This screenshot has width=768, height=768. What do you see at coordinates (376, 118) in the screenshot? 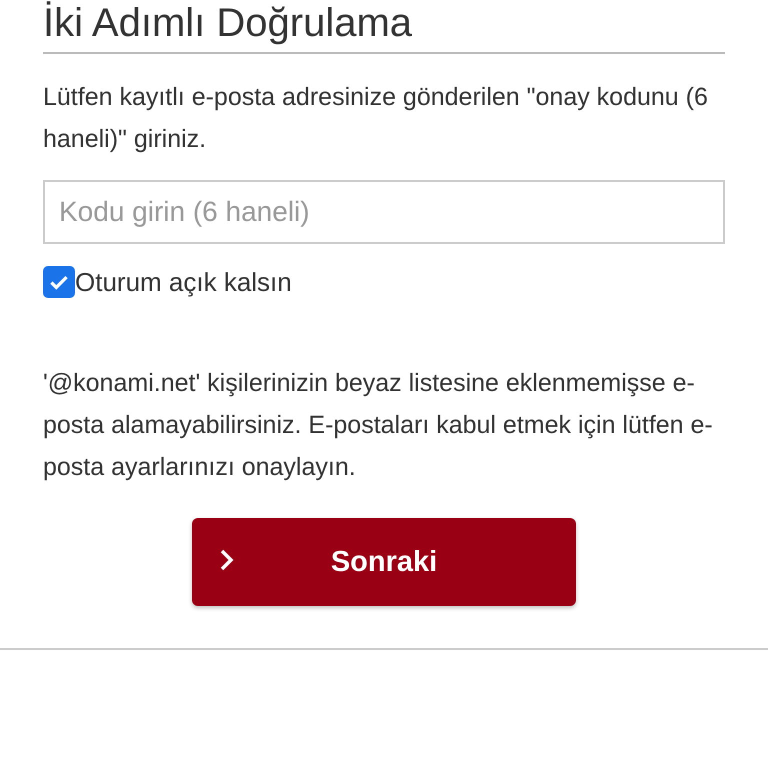
I see `instruction-text: Lütfen kayıtlı e-posta adresinize gönderilen "onay kodunu (6 haneli)" giriniz.` at bounding box center [376, 118].